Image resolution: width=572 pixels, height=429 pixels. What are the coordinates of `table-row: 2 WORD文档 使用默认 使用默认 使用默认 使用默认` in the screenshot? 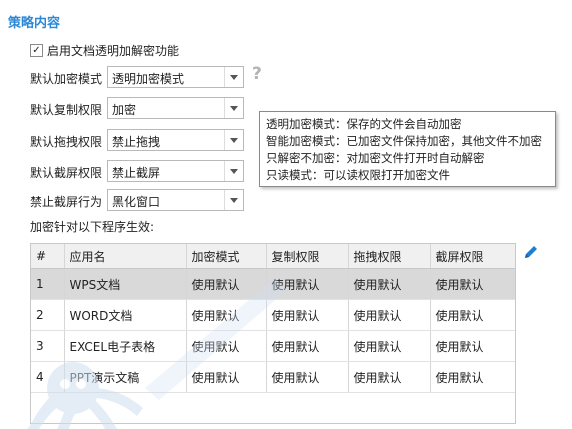 It's located at (273, 315).